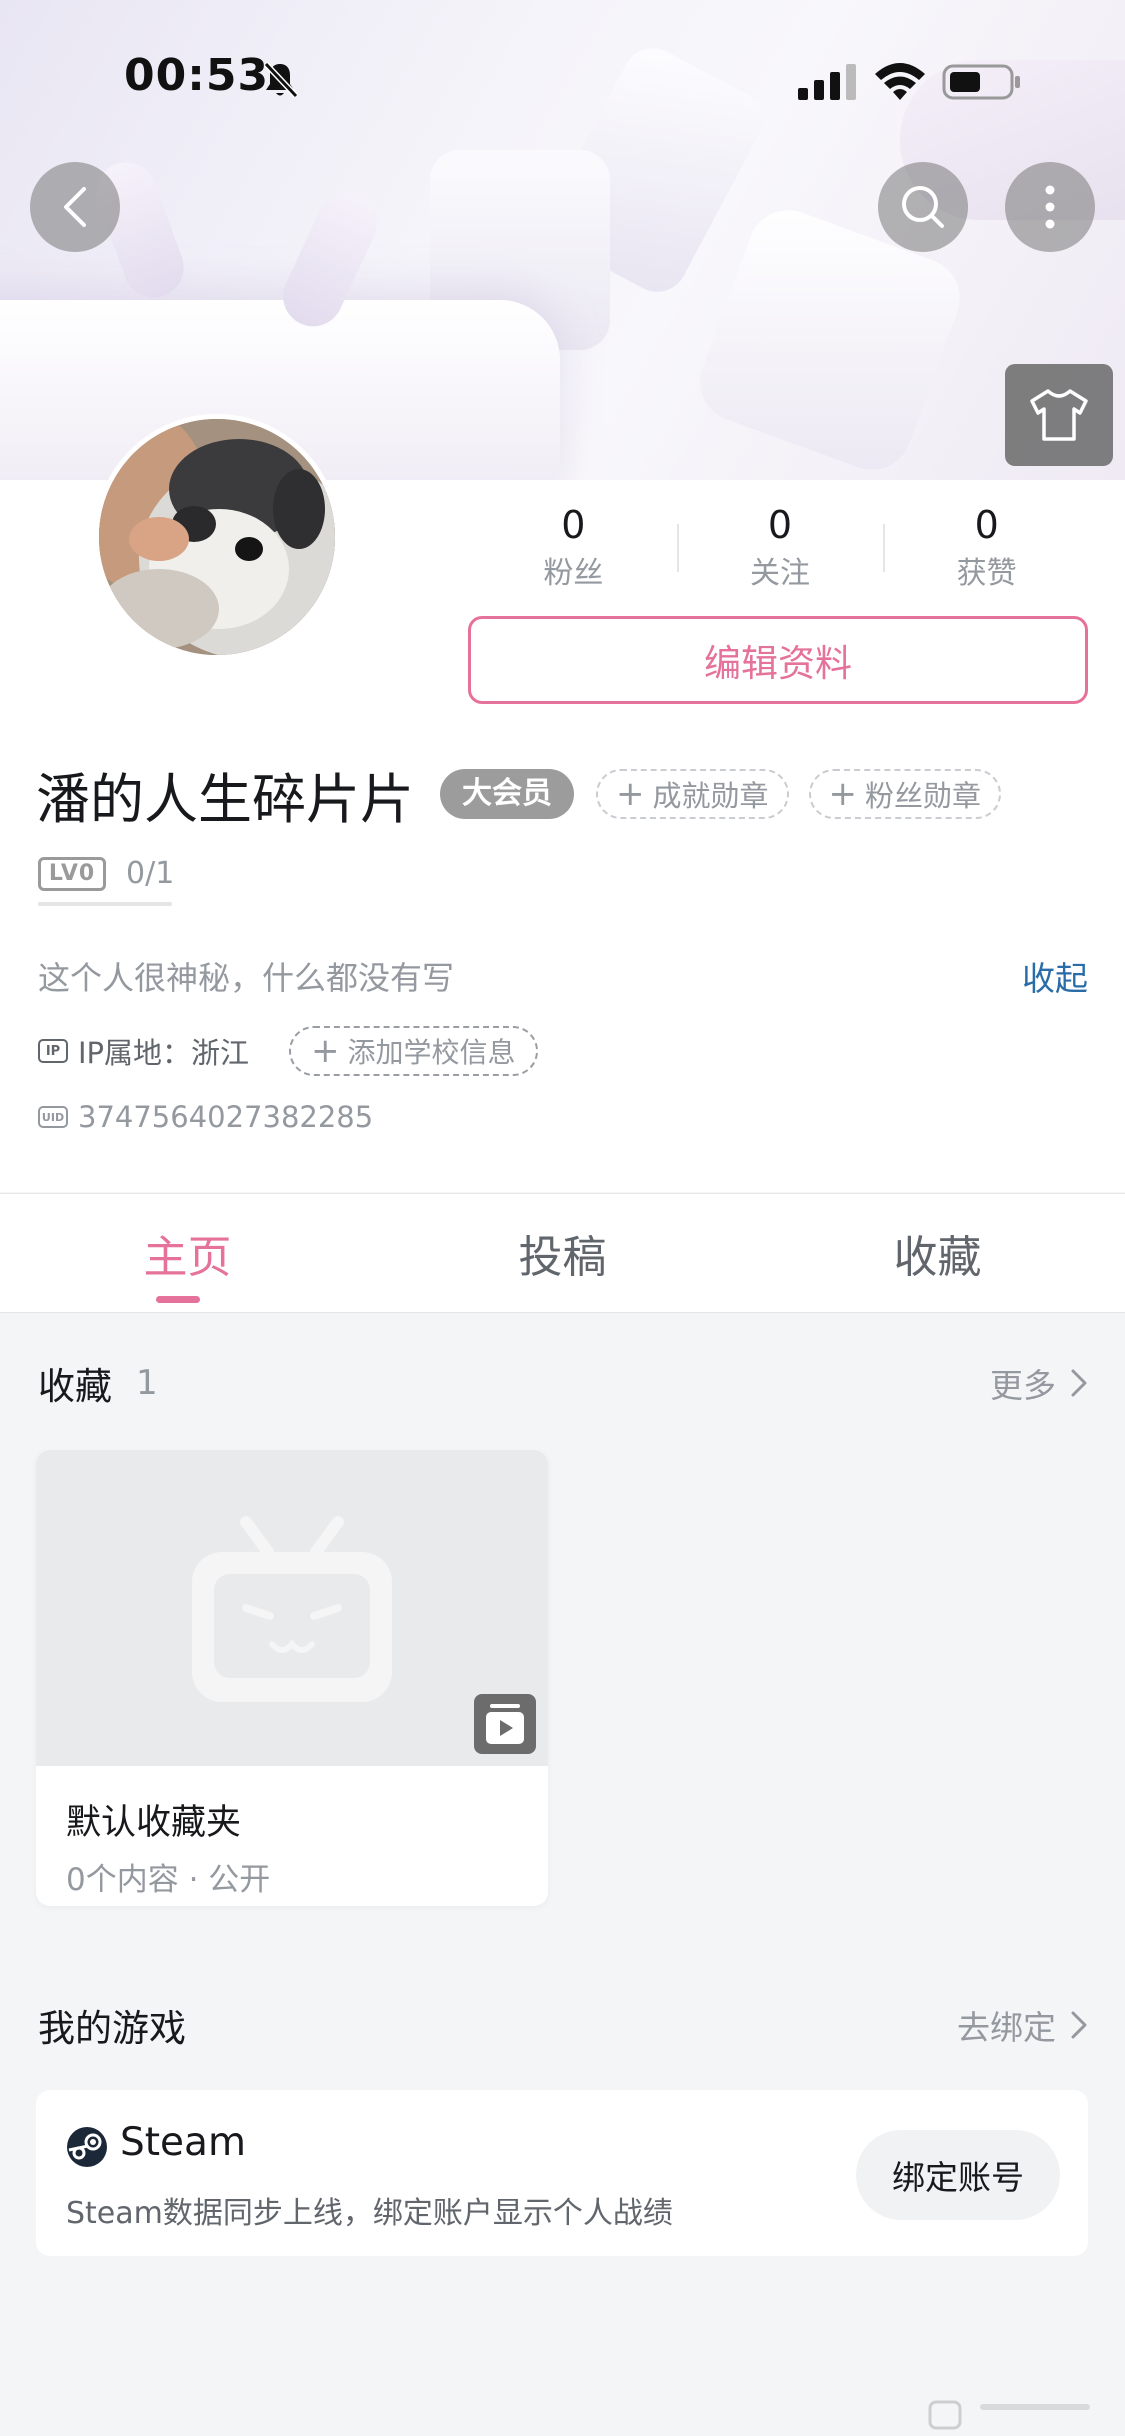 Image resolution: width=1125 pixels, height=2436 pixels. Describe the element at coordinates (710, 796) in the screenshot. I see `achievement-medal-label: 成就勋章` at that location.